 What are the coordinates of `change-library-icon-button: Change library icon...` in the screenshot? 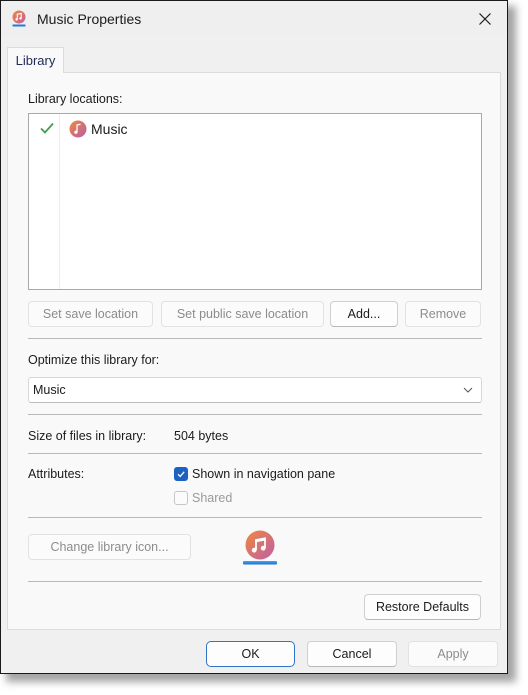 It's located at (109, 547).